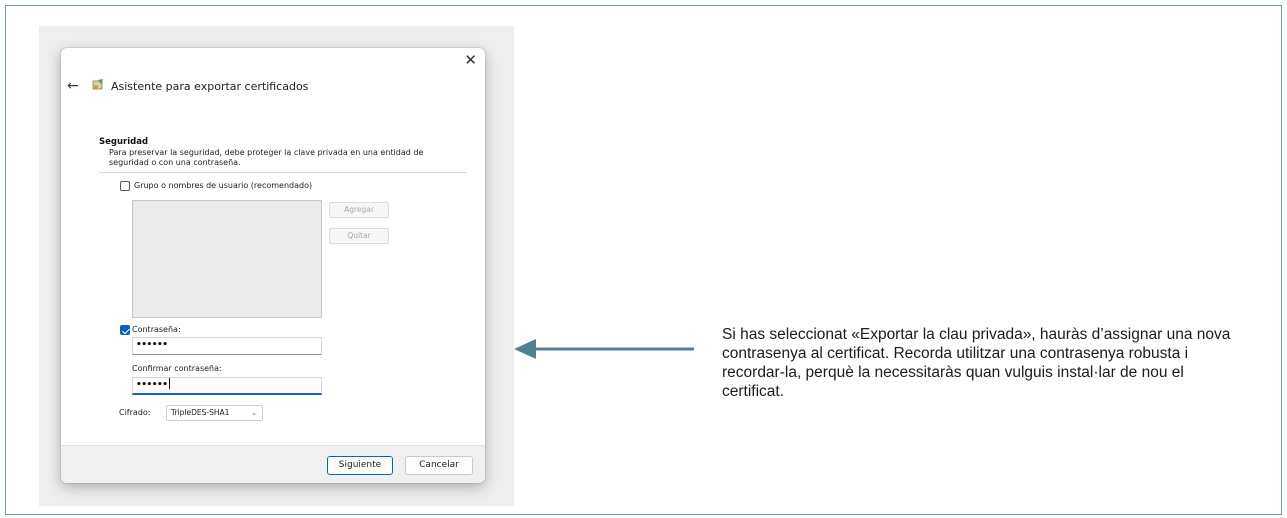  Describe the element at coordinates (254, 413) in the screenshot. I see `chevron-down-icon: ⌄` at that location.